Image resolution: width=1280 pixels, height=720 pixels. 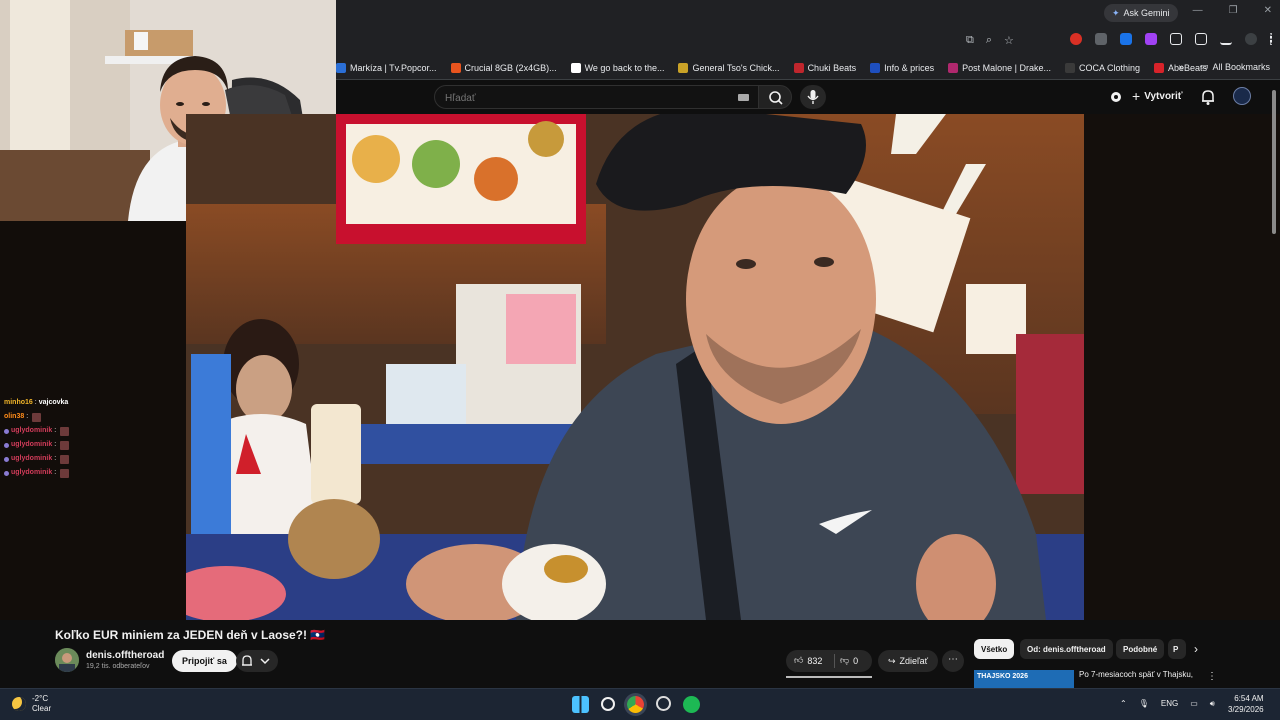 What do you see at coordinates (6, 431) in the screenshot?
I see `chat-badge-icon` at bounding box center [6, 431].